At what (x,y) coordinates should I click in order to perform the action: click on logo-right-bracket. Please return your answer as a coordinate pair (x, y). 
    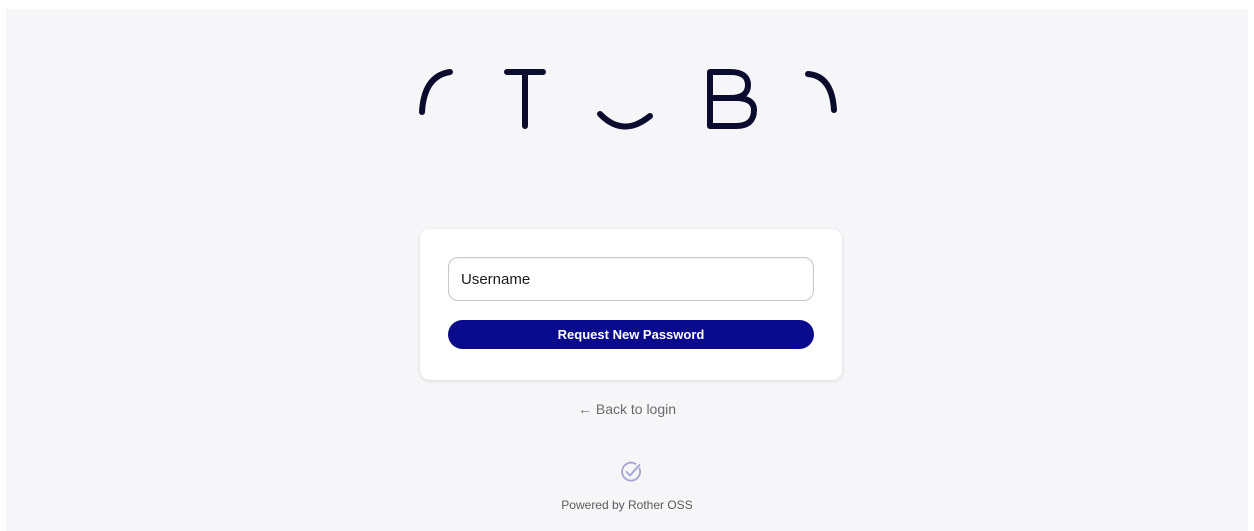
    Looking at the image, I should click on (821, 92).